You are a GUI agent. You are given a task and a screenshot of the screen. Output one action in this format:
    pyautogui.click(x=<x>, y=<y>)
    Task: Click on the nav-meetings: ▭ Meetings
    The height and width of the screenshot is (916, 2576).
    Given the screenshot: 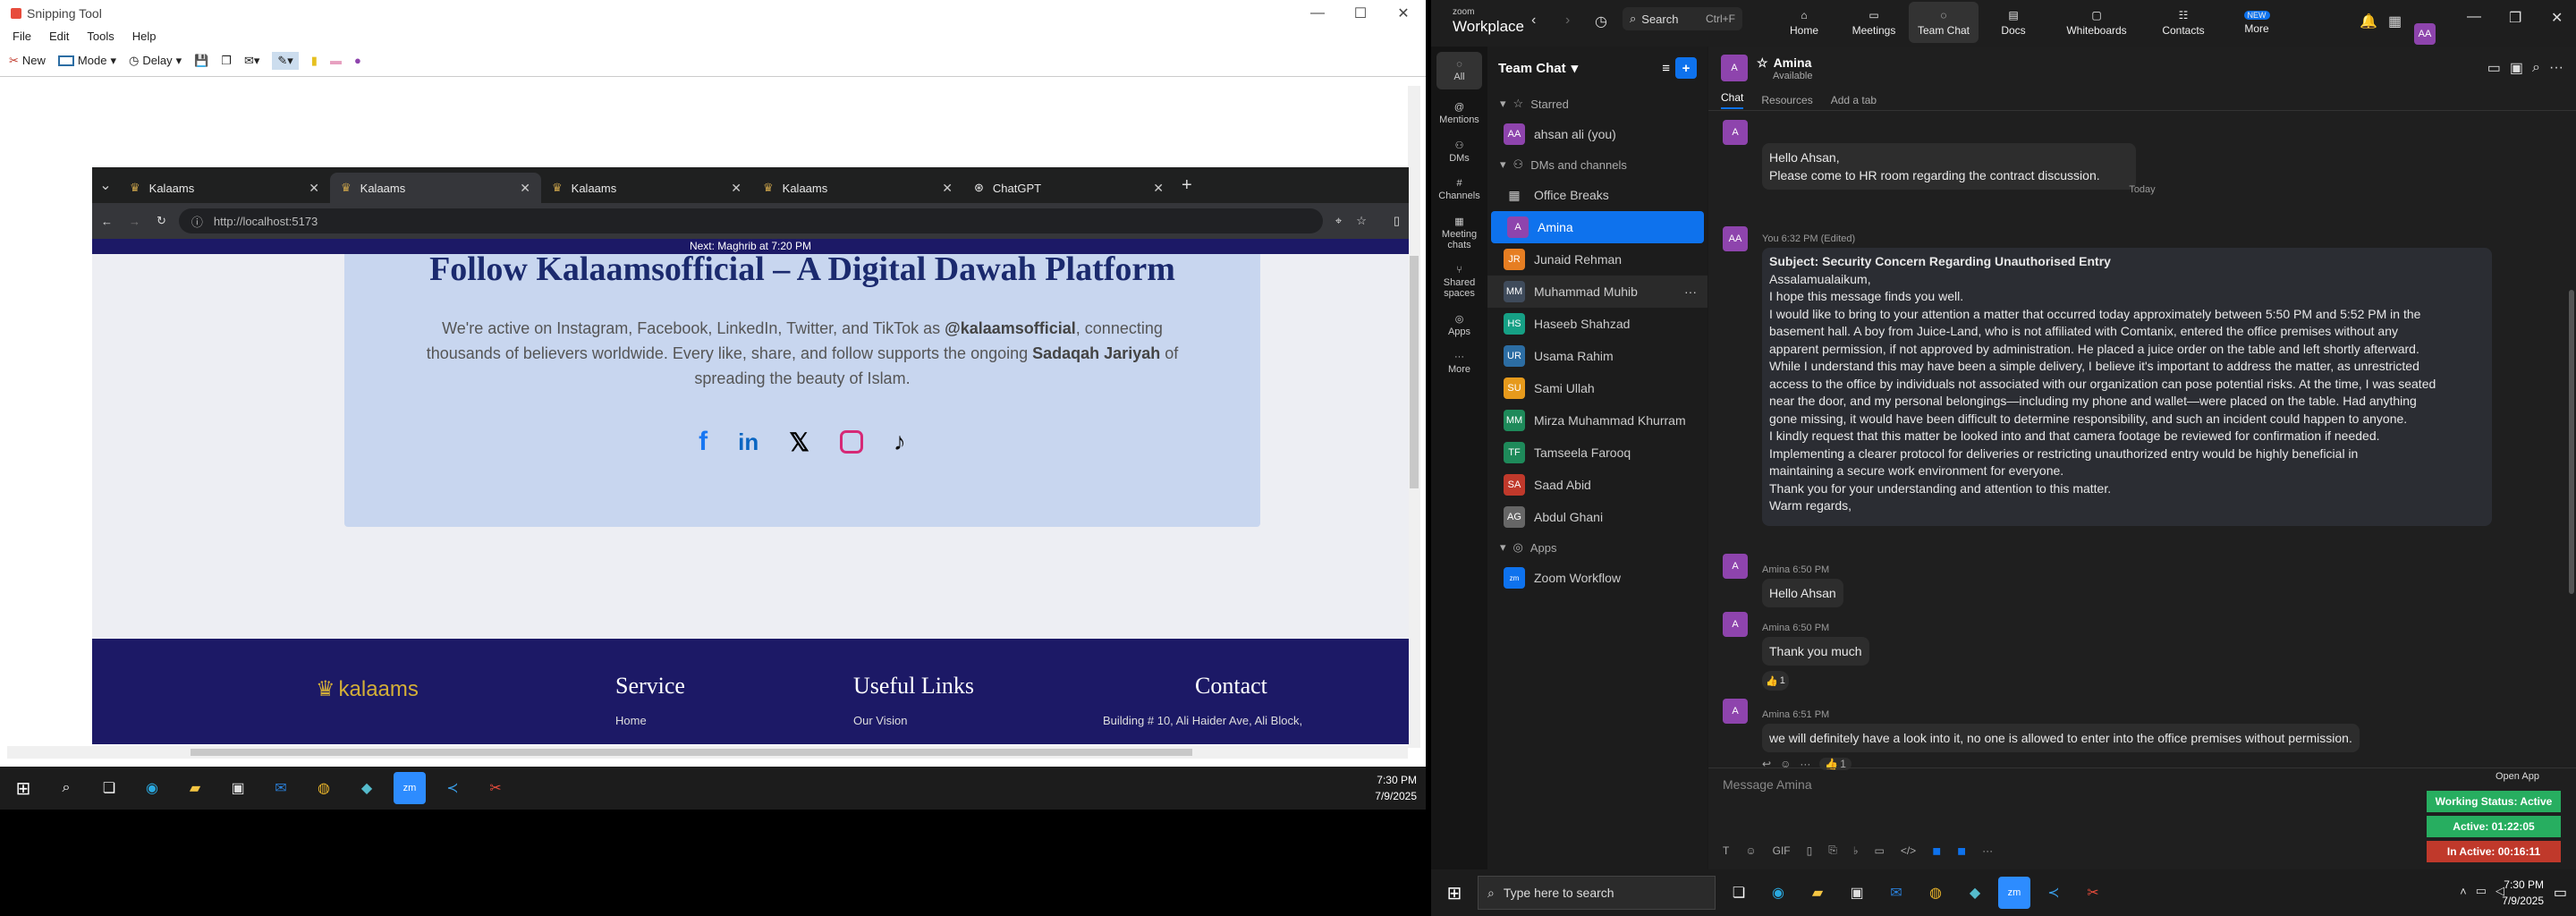 What is the action you would take?
    pyautogui.click(x=1874, y=22)
    